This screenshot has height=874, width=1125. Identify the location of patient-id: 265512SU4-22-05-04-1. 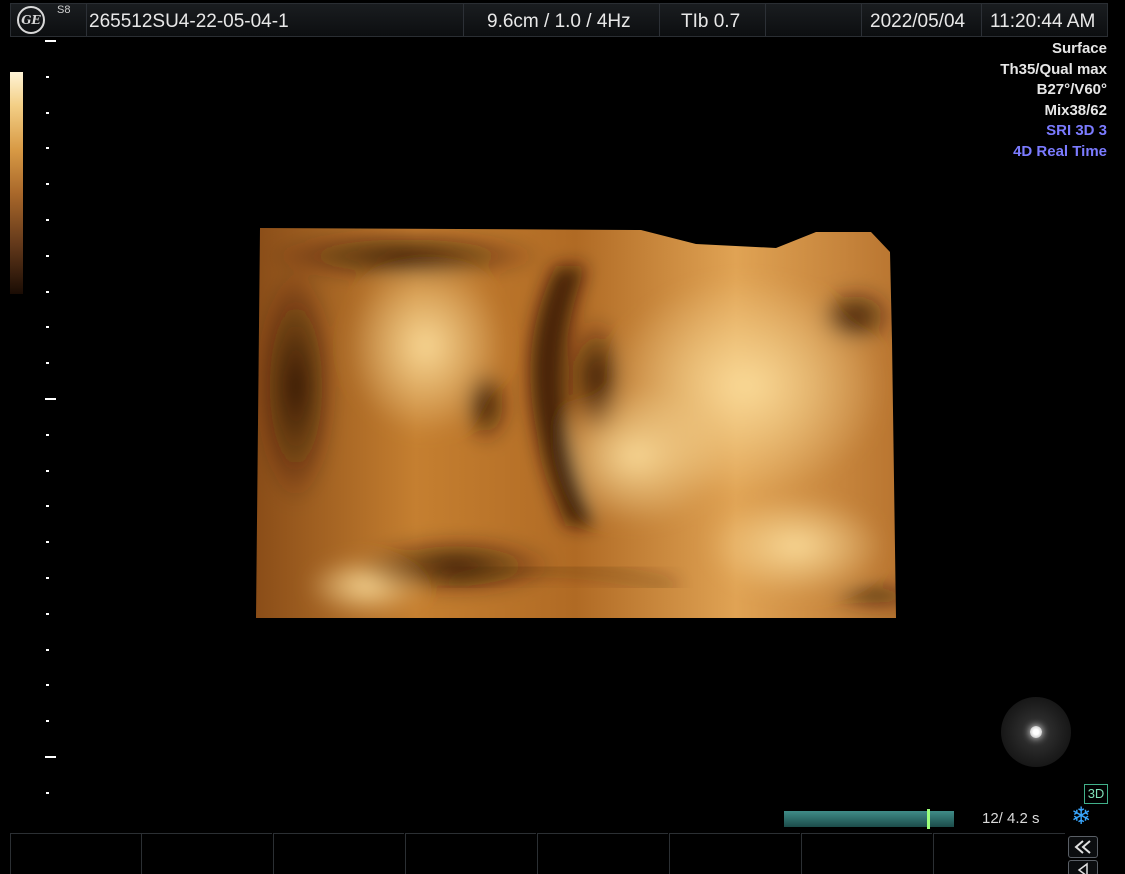
(189, 21).